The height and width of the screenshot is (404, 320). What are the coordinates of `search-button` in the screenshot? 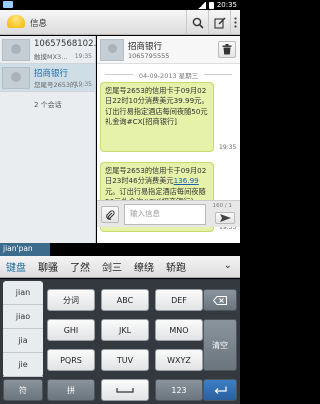 It's located at (197, 22).